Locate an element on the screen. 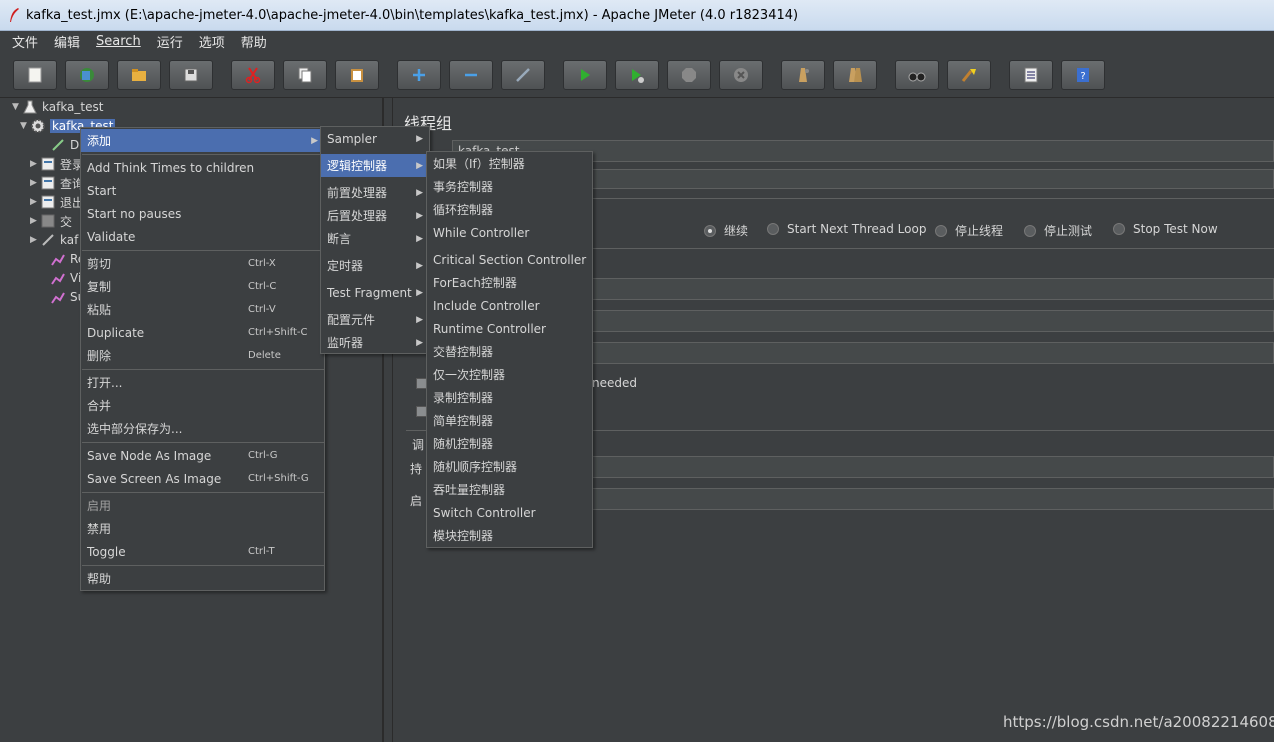 This screenshot has width=1274, height=742. reset-search-button is located at coordinates (969, 75).